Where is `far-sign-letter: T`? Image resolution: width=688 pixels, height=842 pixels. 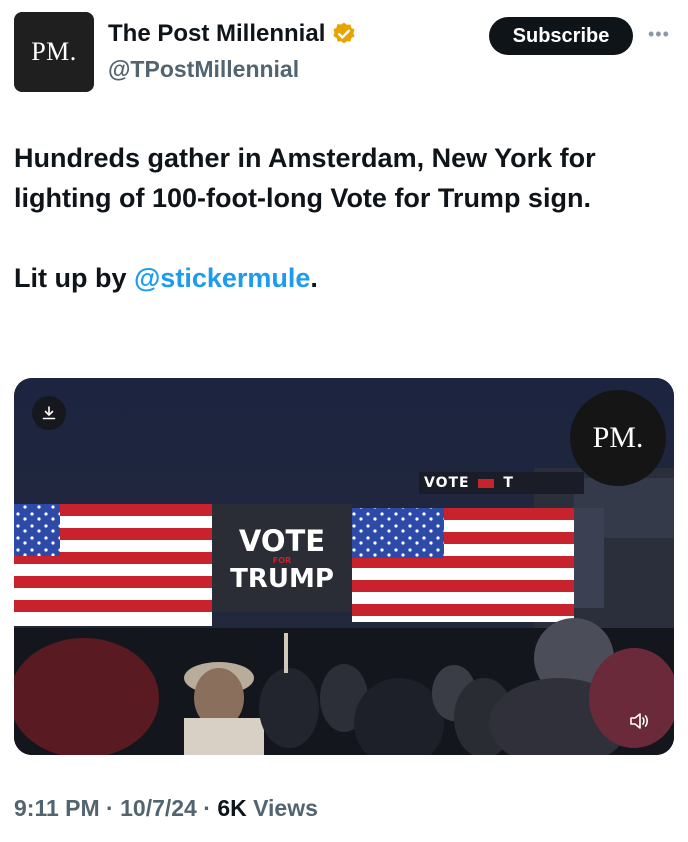
far-sign-letter: T is located at coordinates (508, 483).